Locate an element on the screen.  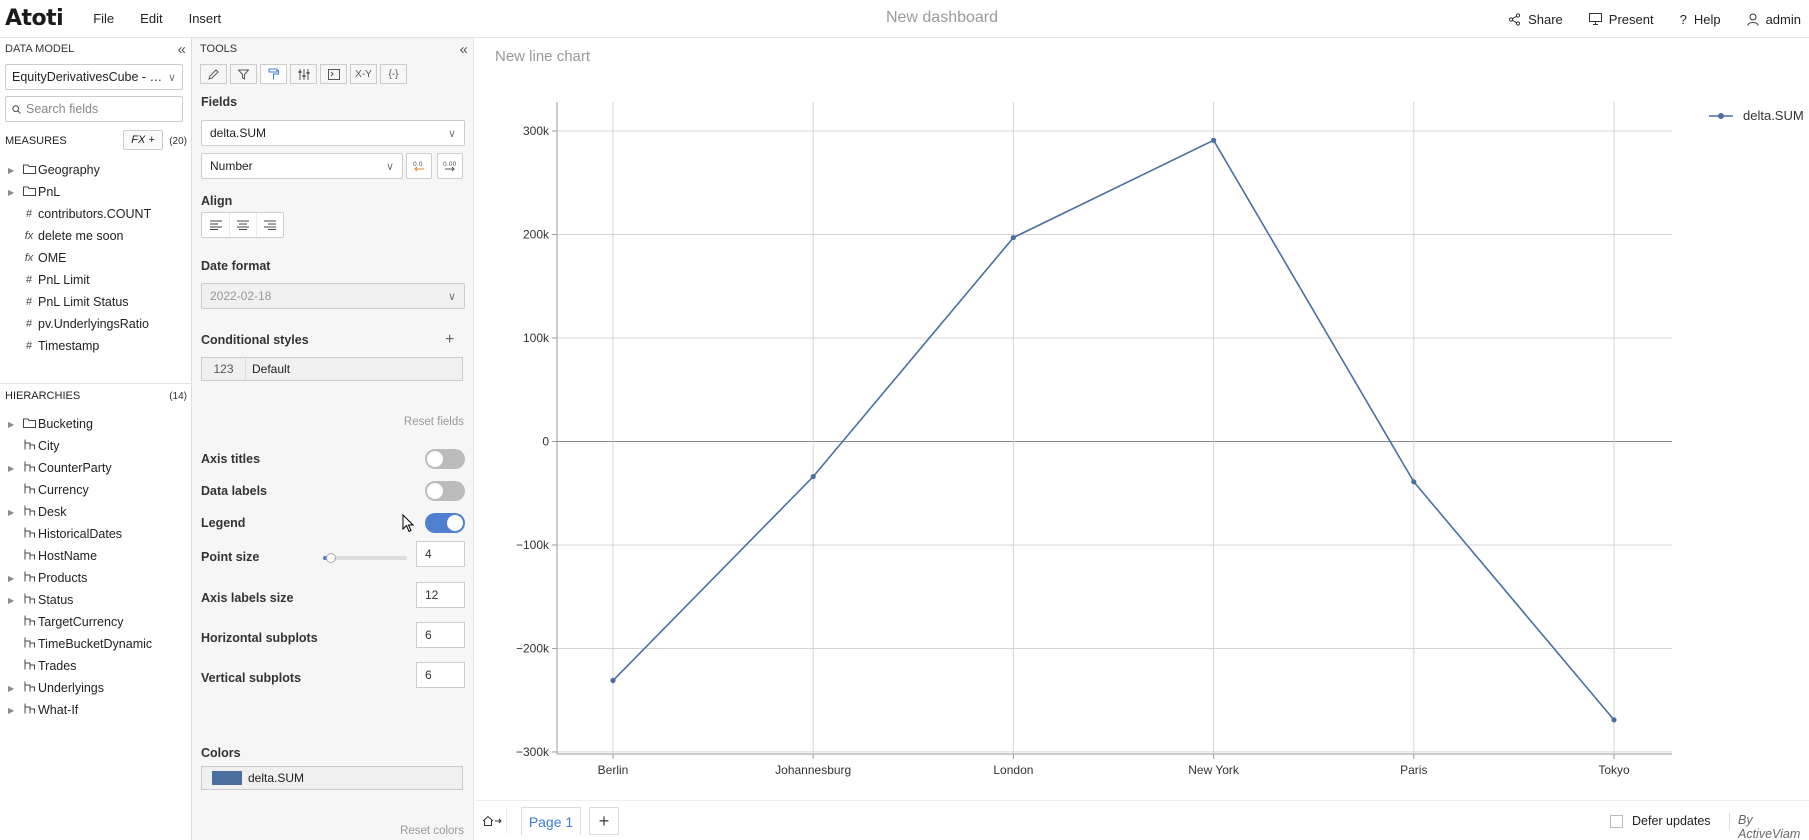
filter-icon is located at coordinates (243, 74).